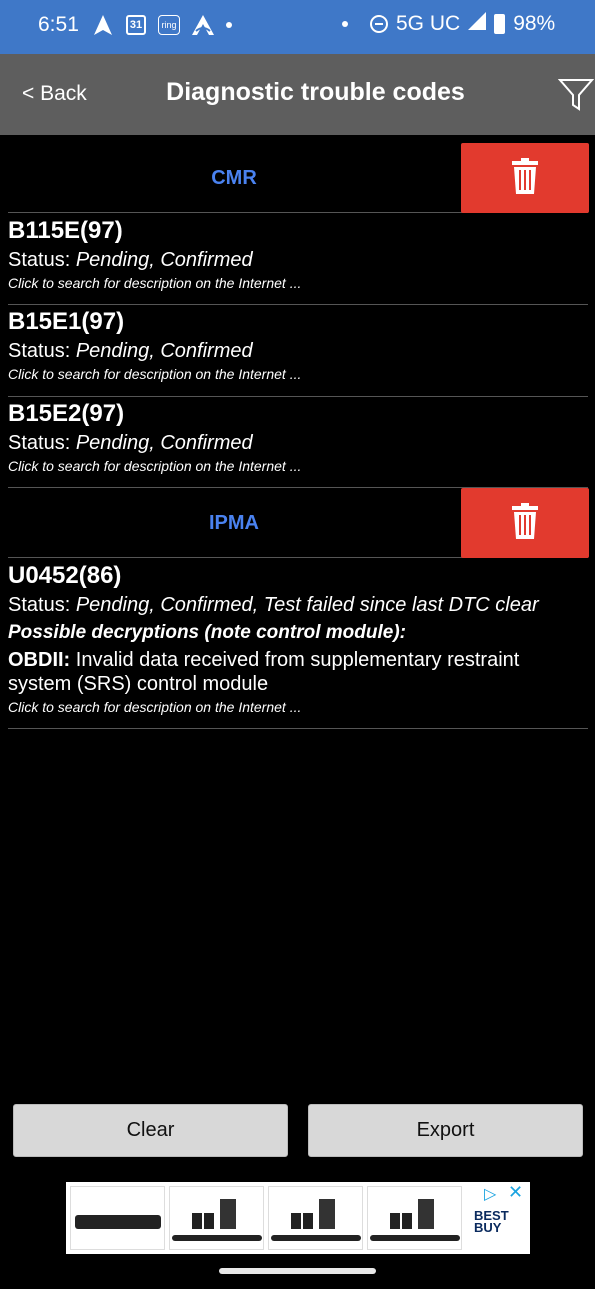 The height and width of the screenshot is (1289, 595). What do you see at coordinates (297, 27) in the screenshot?
I see `status-bar: 6:51 31 ring 5G UC 98%` at bounding box center [297, 27].